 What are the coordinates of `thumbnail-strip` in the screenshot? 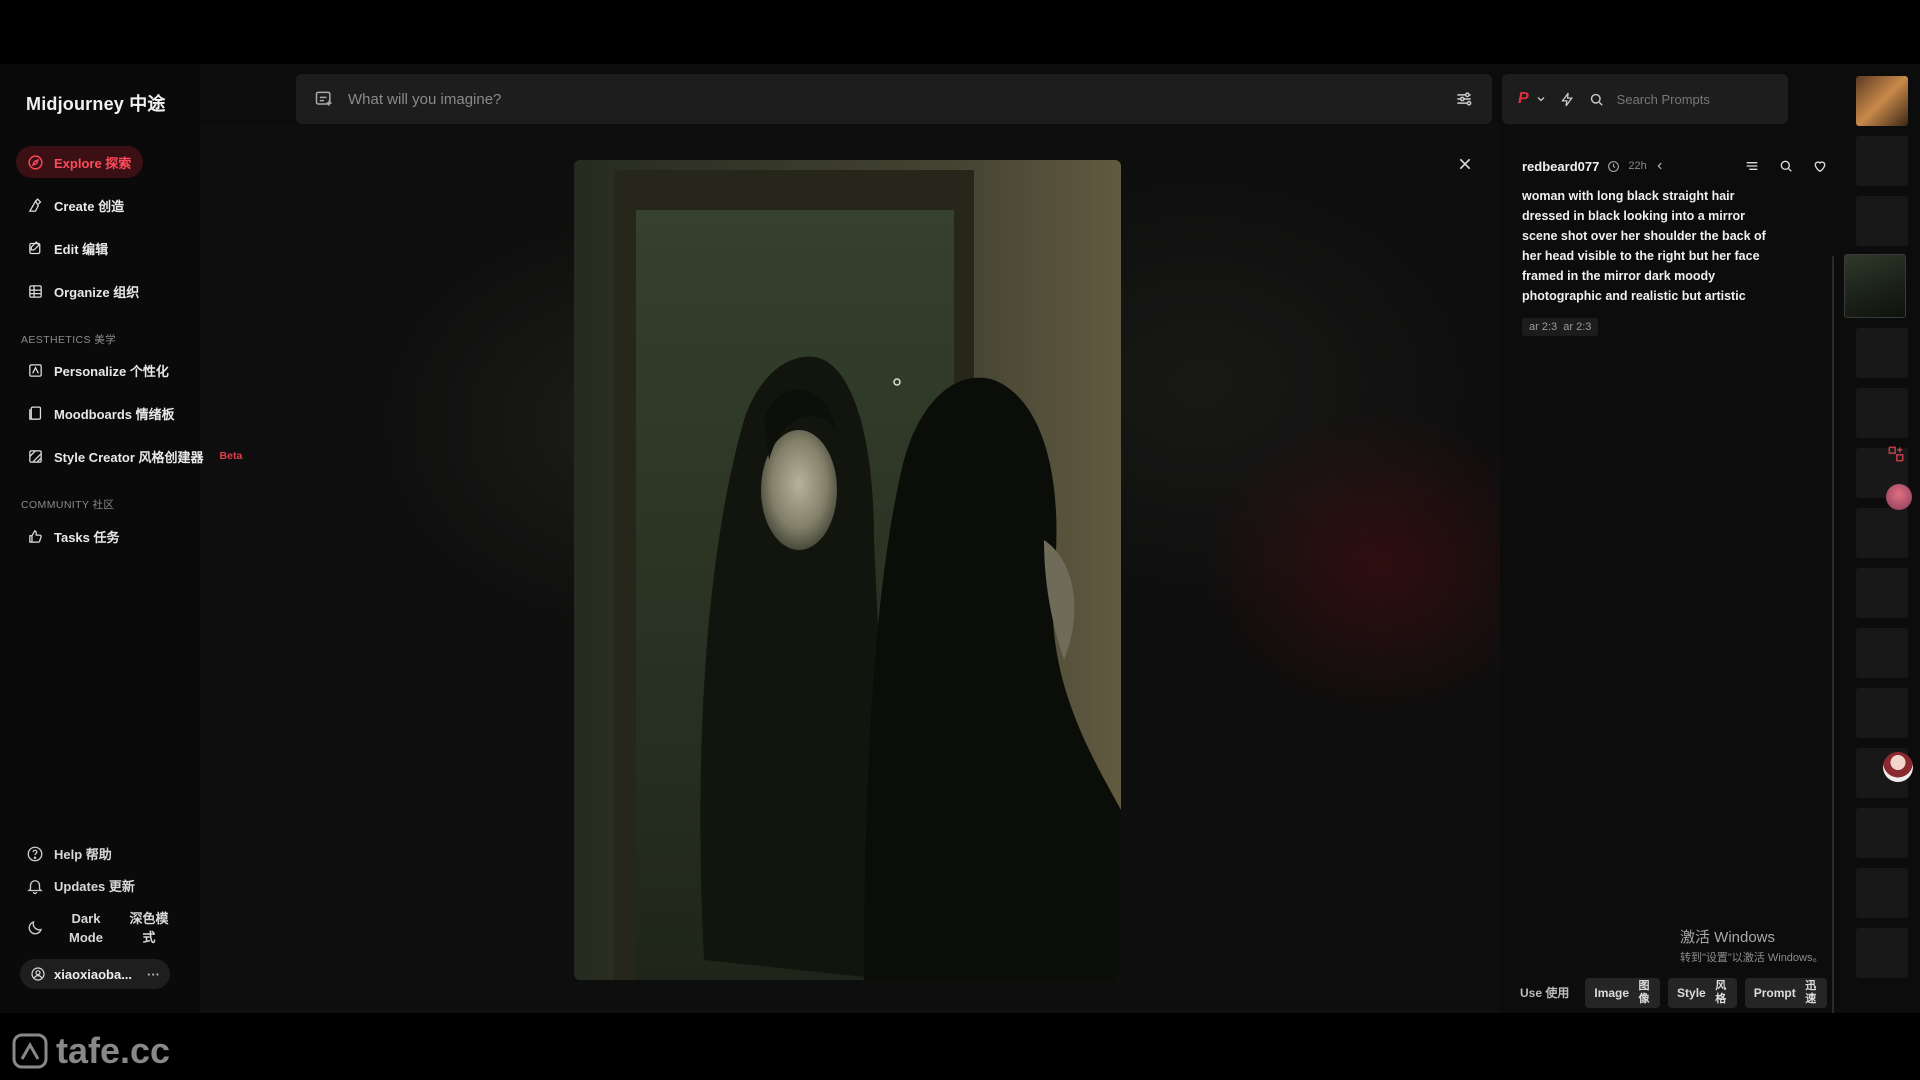 It's located at (1882, 538).